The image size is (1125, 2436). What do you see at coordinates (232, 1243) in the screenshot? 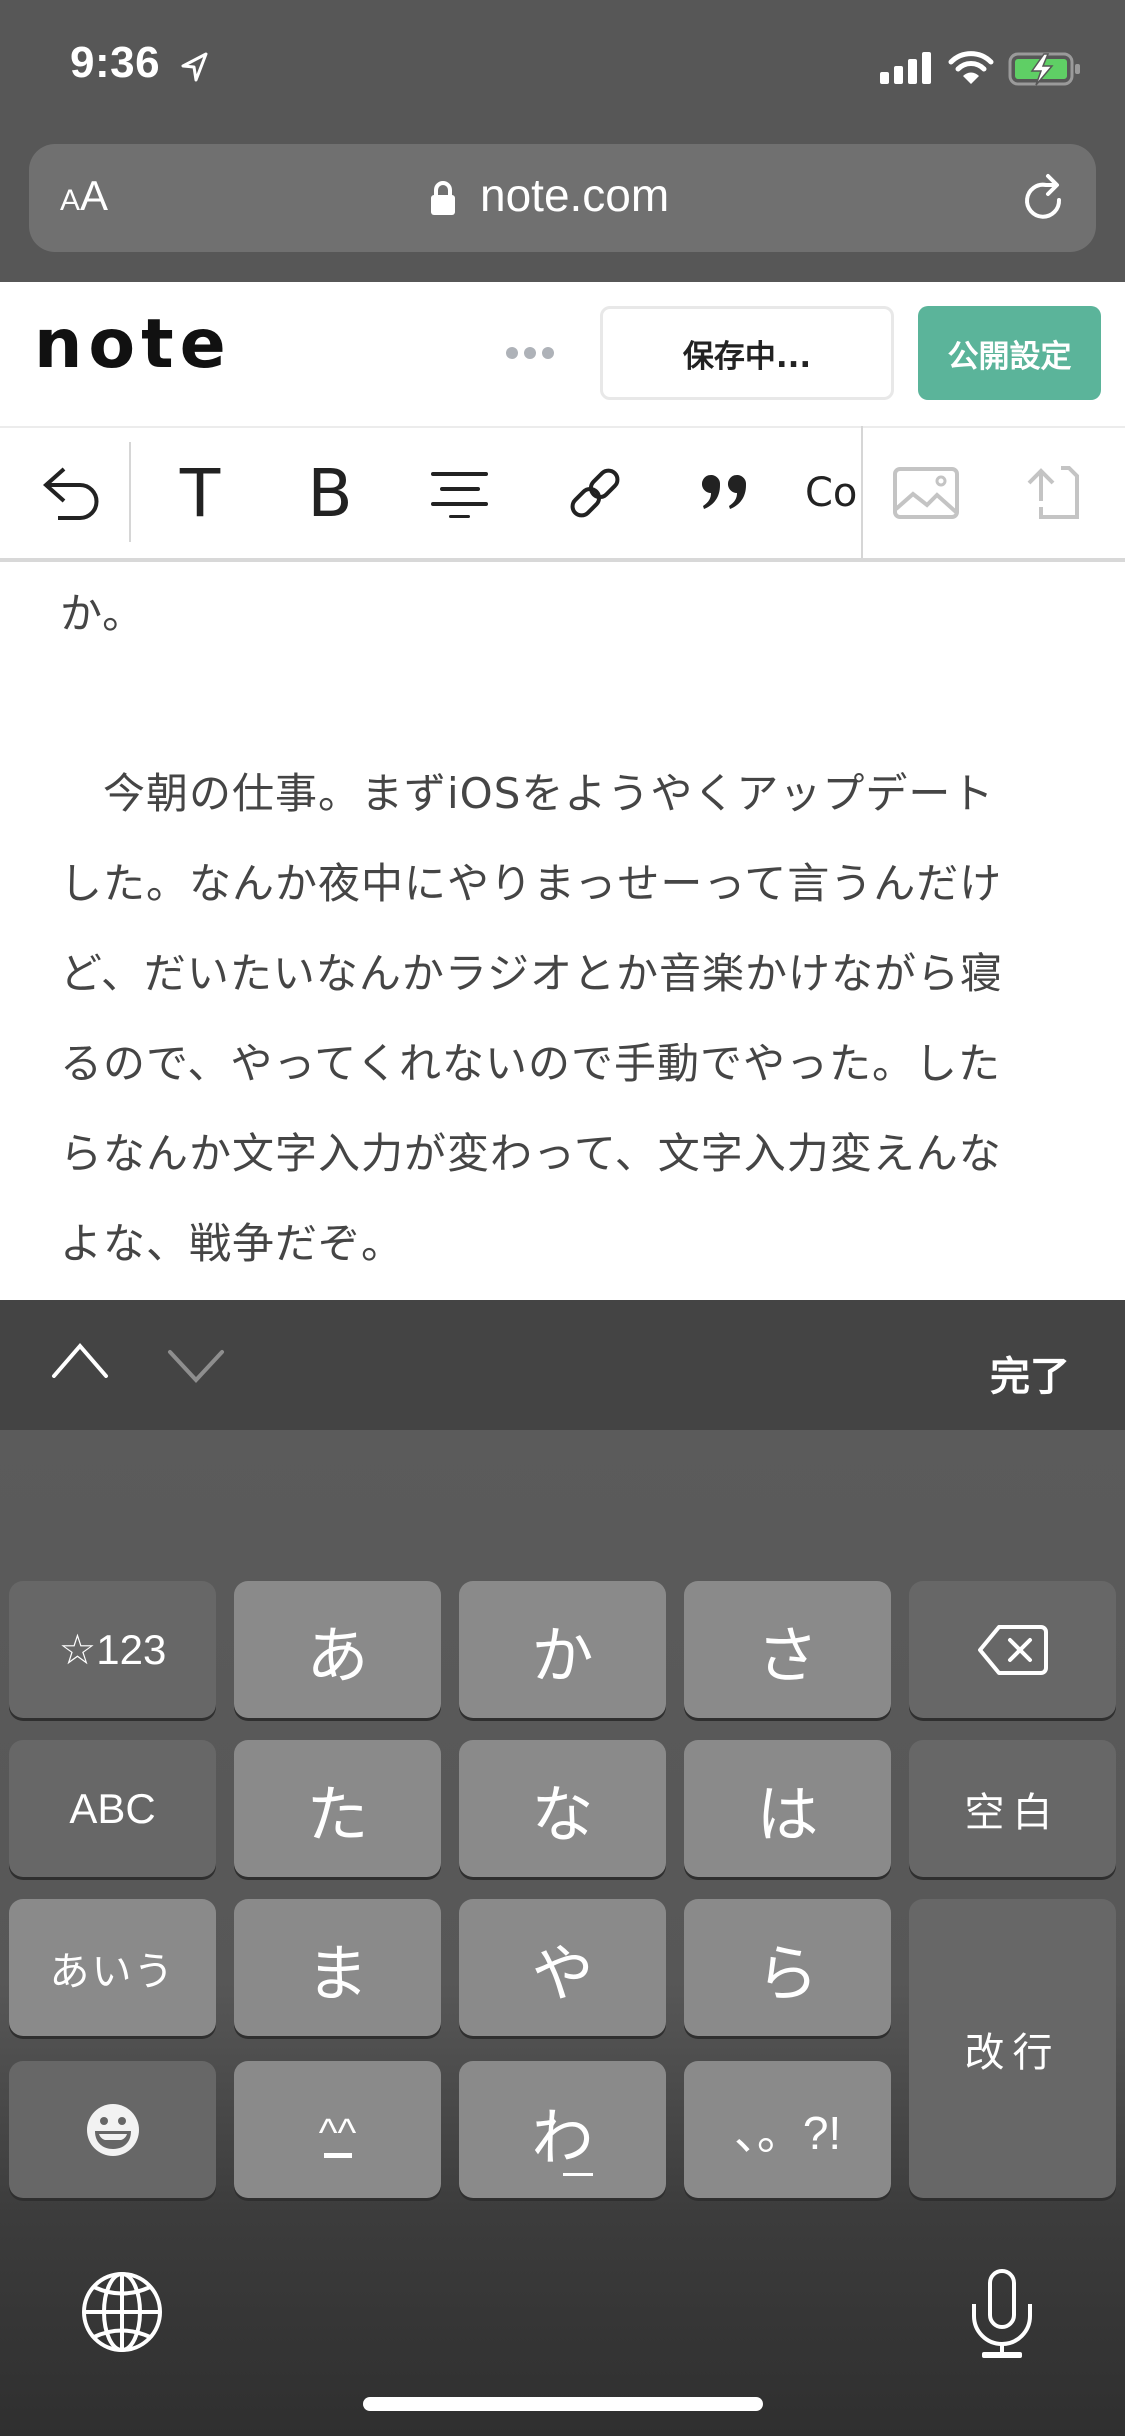
I see `paragraph-line: よな、戦争だぞ。` at bounding box center [232, 1243].